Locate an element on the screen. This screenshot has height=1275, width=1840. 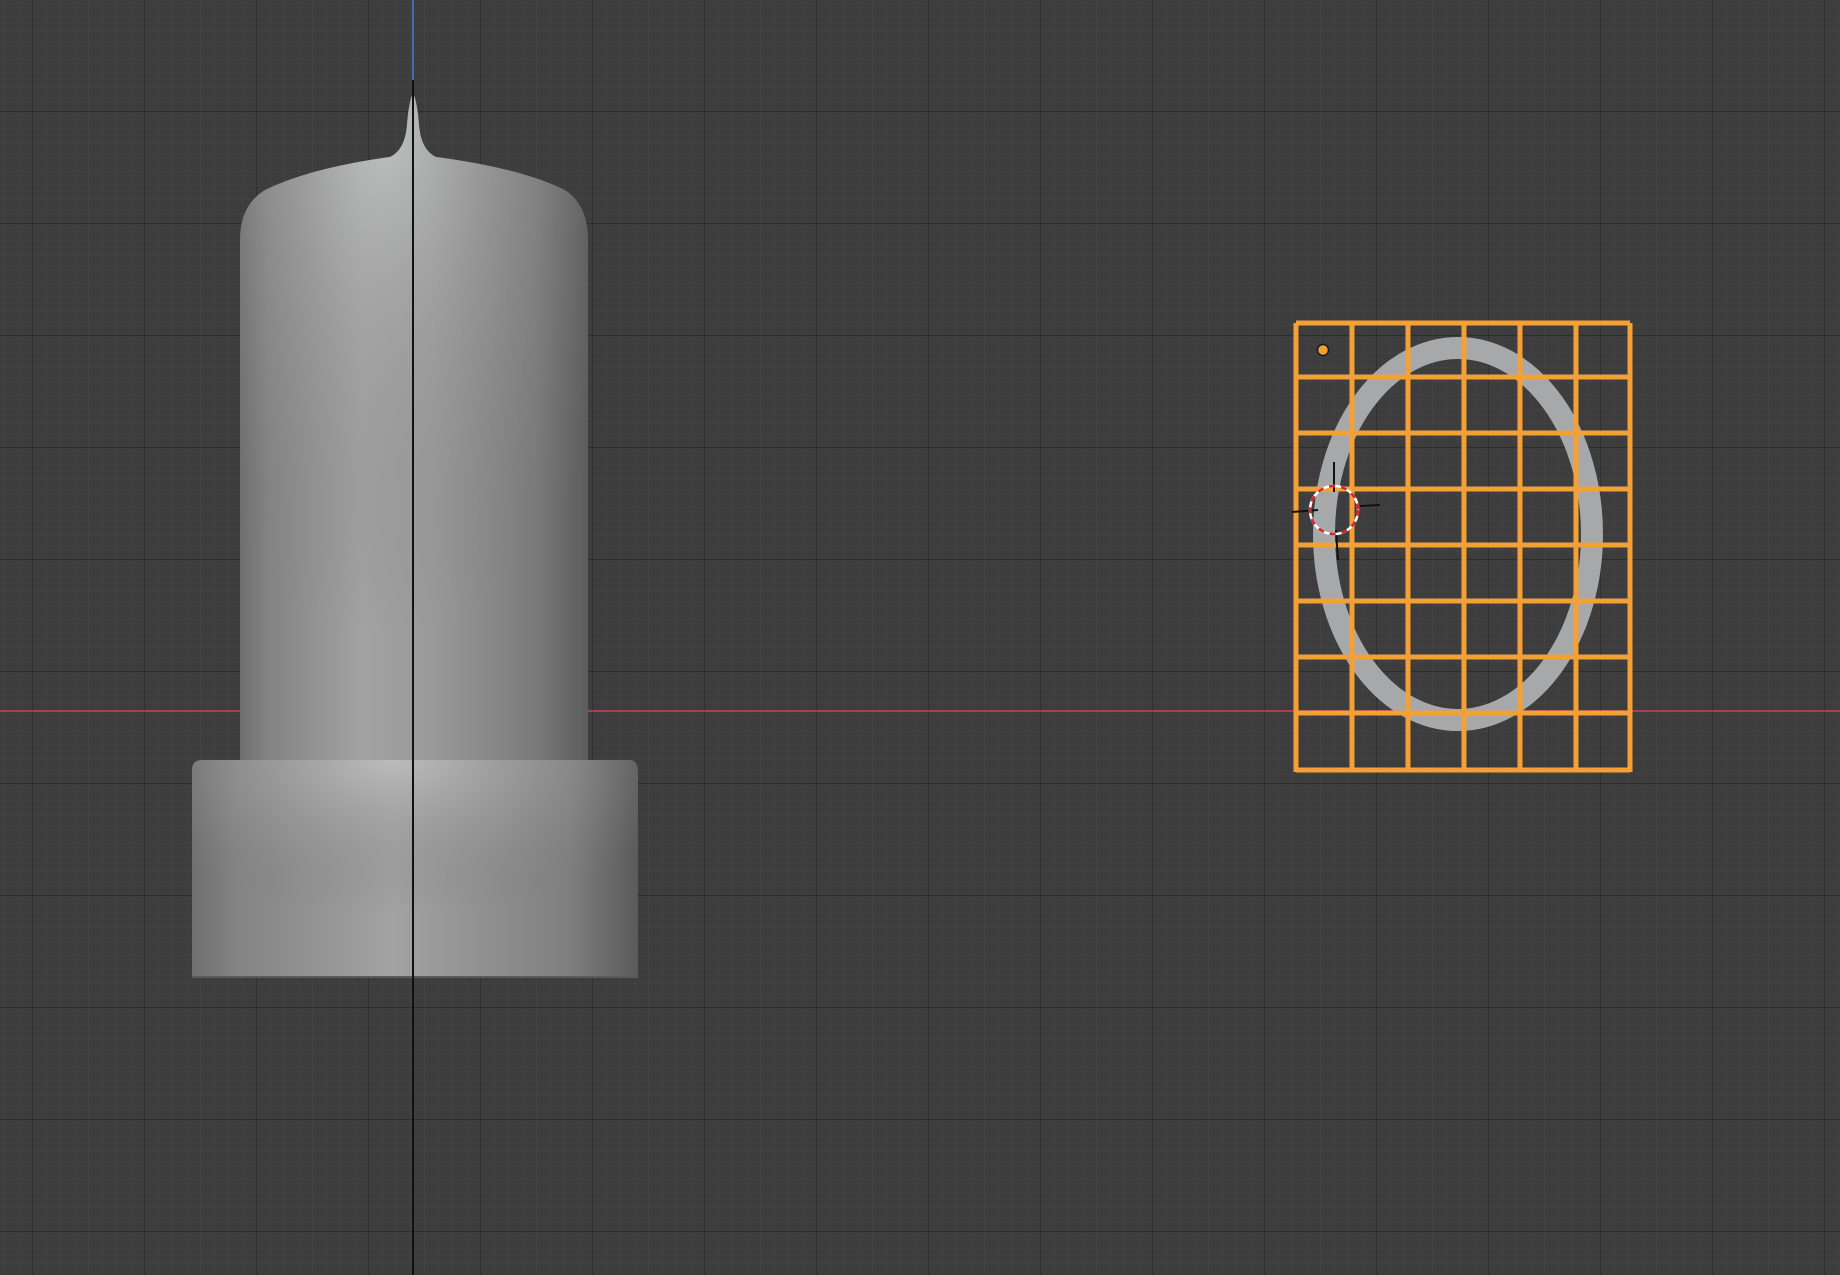
lattice-object is located at coordinates (1463, 546).